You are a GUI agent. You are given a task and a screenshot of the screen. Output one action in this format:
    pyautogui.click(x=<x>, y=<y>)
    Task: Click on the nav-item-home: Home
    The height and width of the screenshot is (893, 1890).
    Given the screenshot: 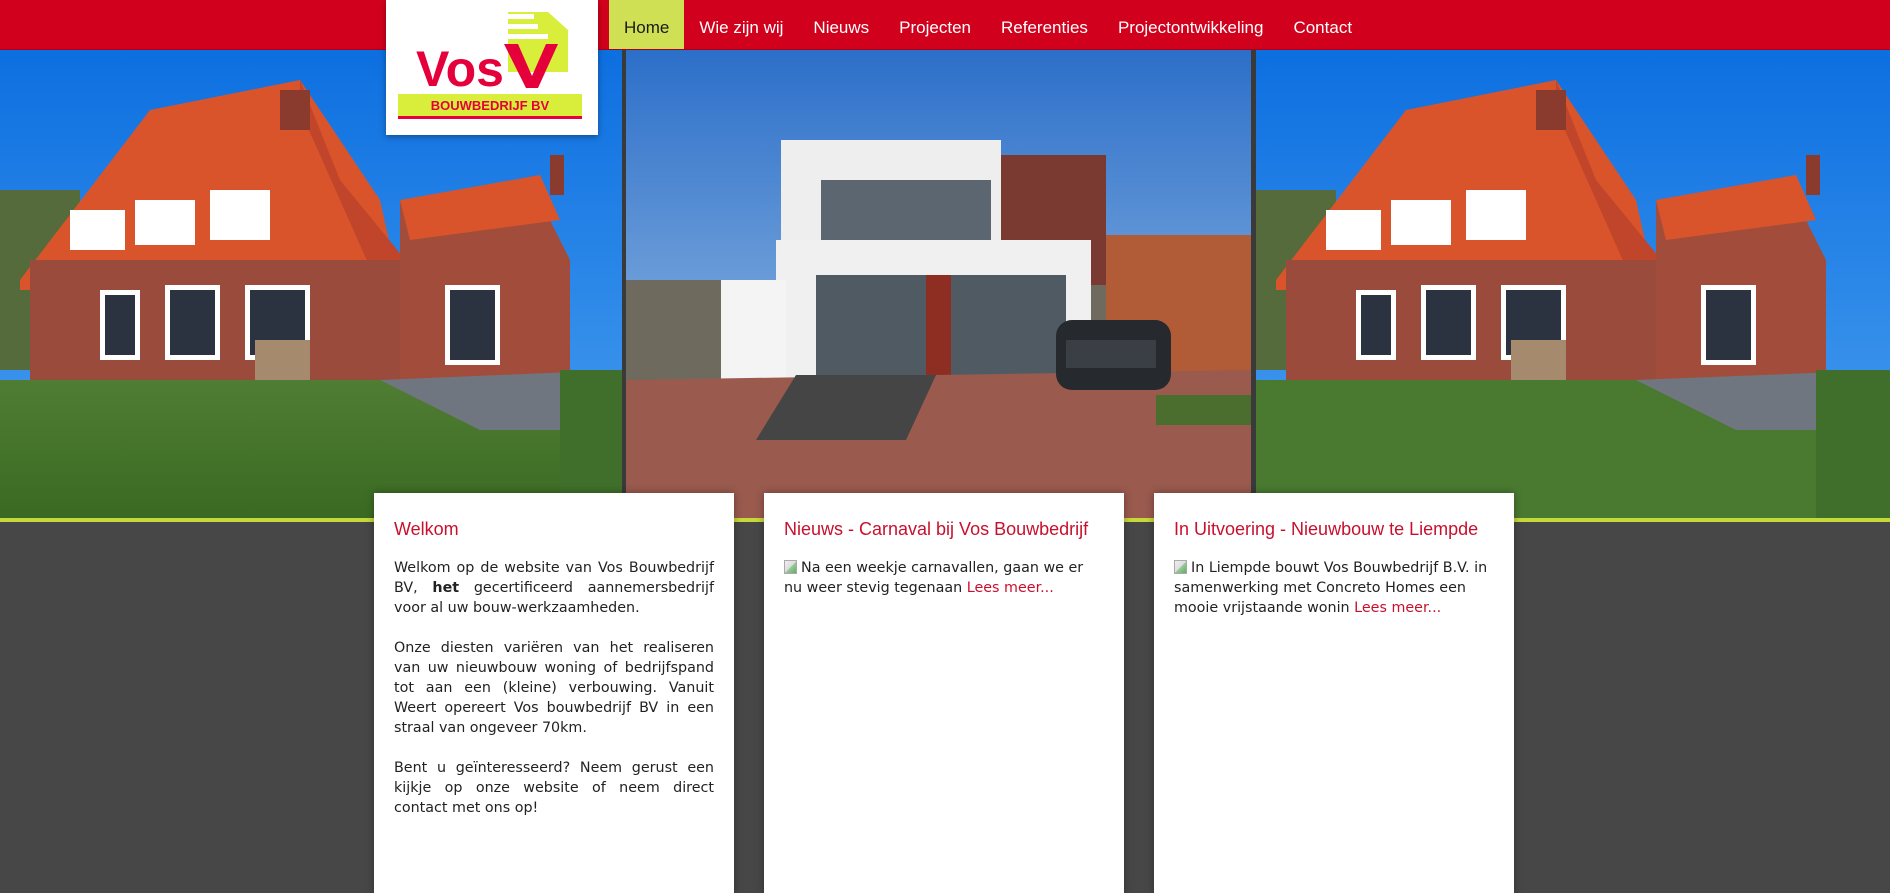 What is the action you would take?
    pyautogui.click(x=647, y=24)
    